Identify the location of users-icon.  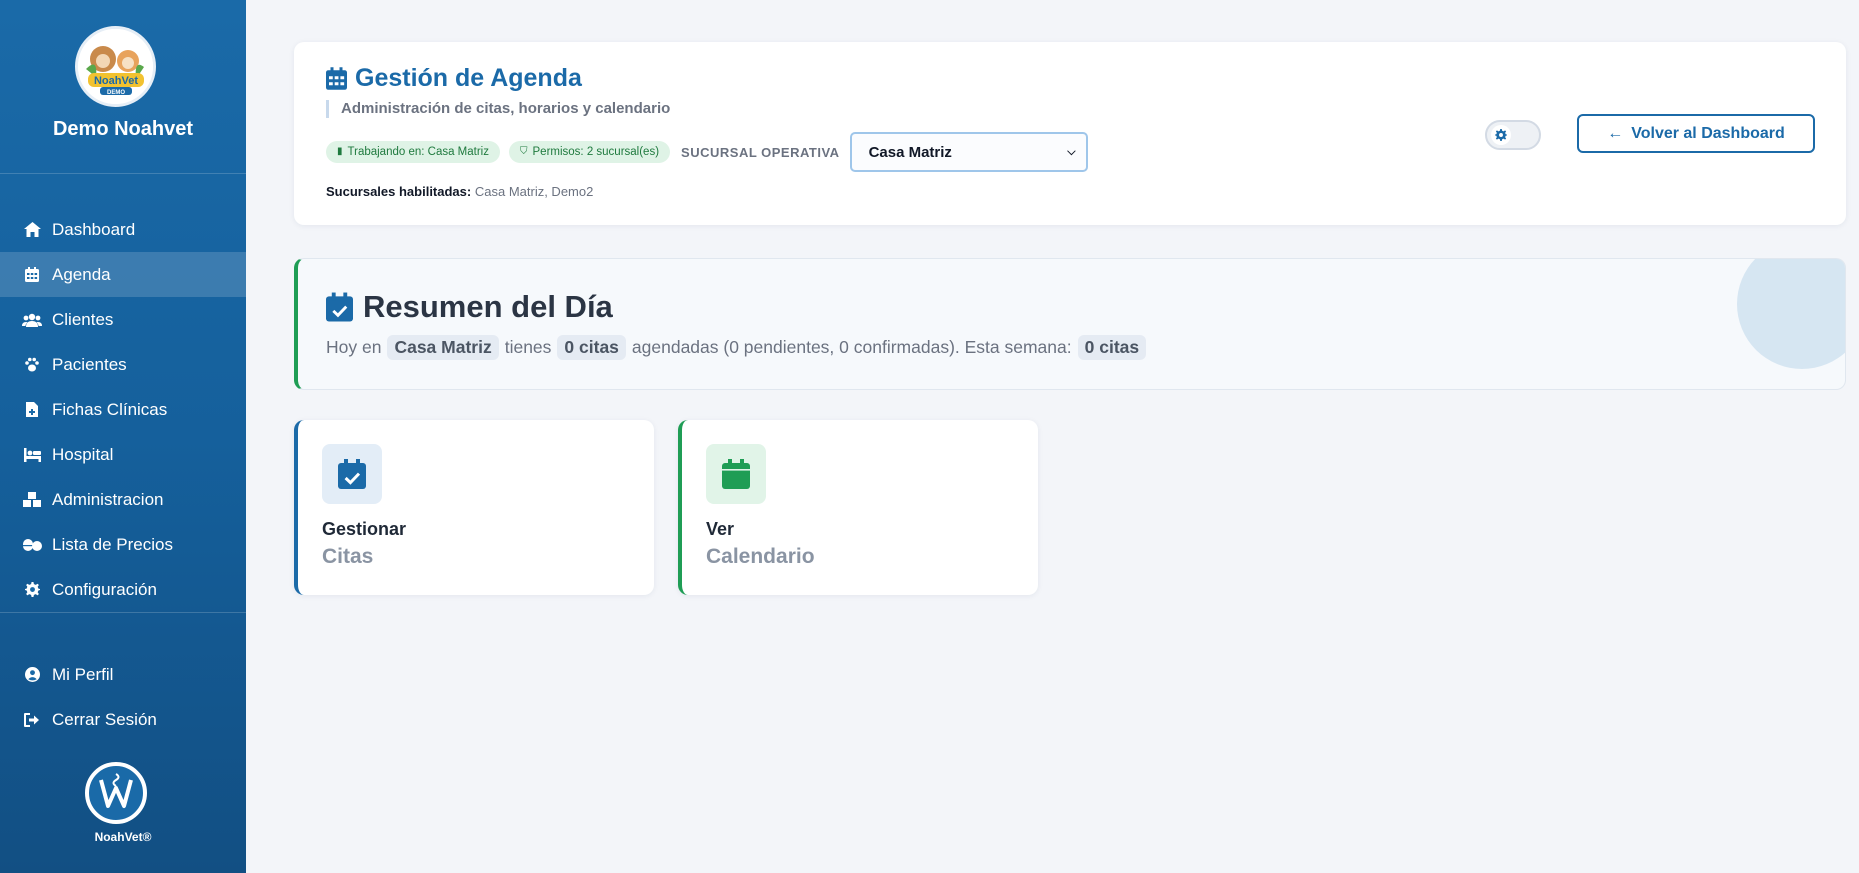
(32, 320).